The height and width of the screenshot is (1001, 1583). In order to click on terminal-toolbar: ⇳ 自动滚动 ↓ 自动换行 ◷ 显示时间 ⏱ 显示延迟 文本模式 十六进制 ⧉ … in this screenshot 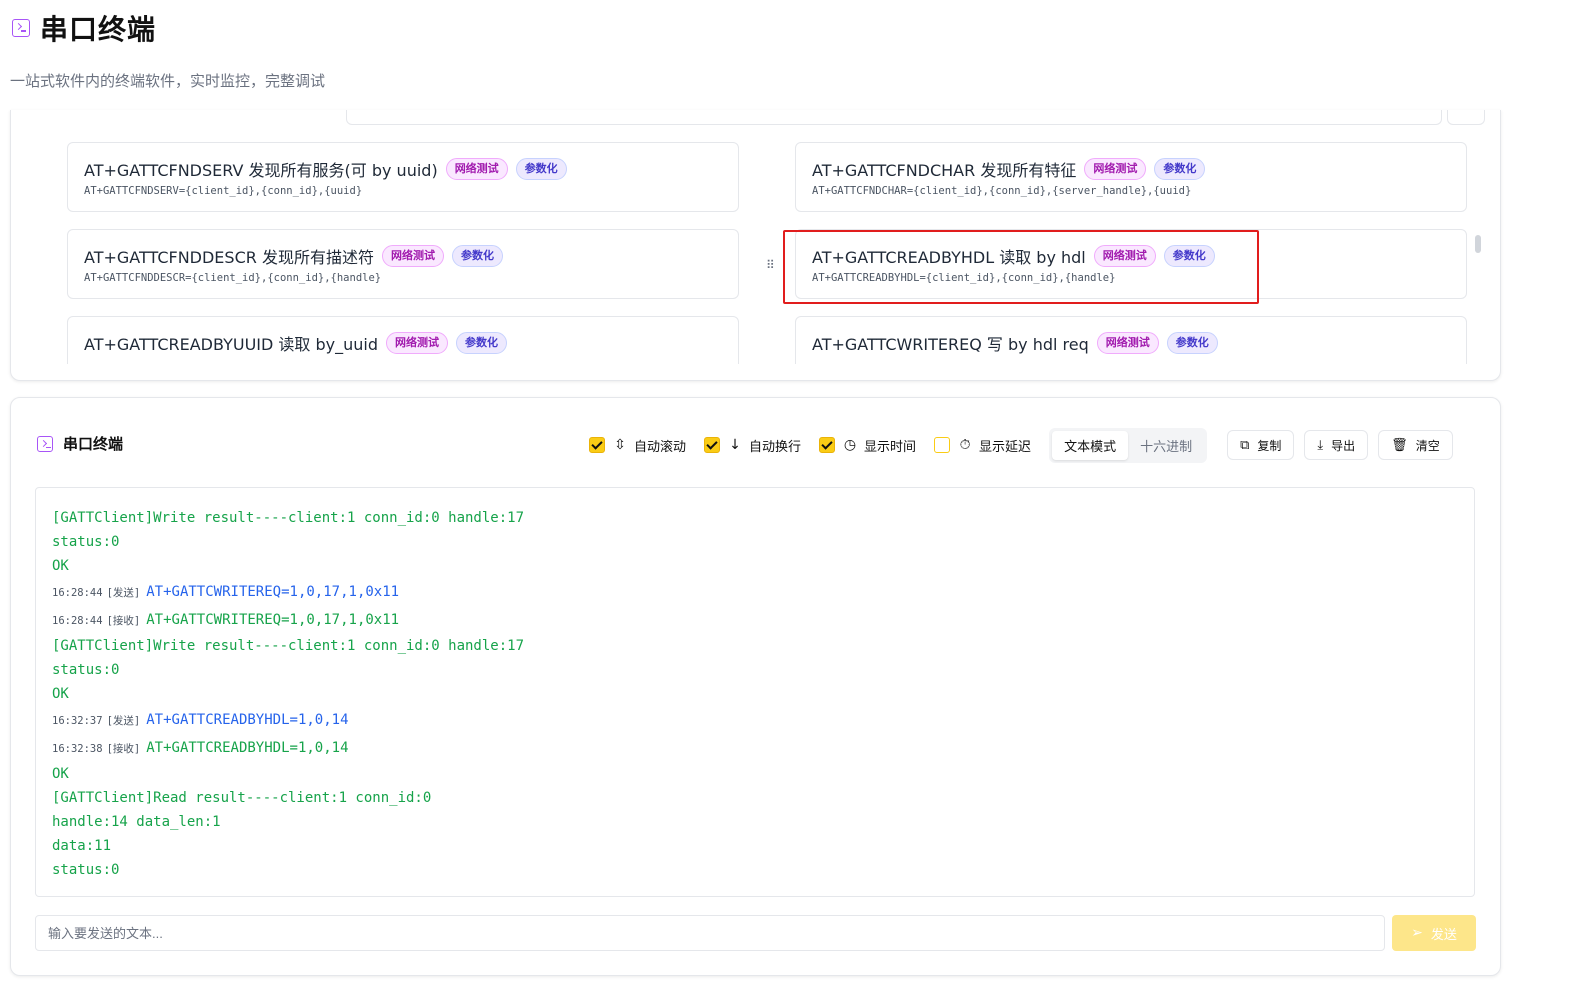, I will do `click(1021, 445)`.